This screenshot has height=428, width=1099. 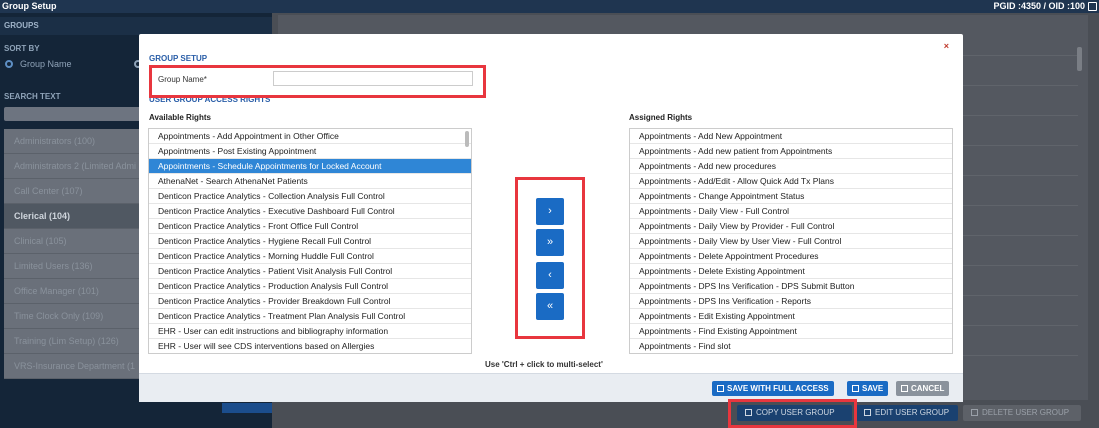 I want to click on save-button: SAVE, so click(x=868, y=388).